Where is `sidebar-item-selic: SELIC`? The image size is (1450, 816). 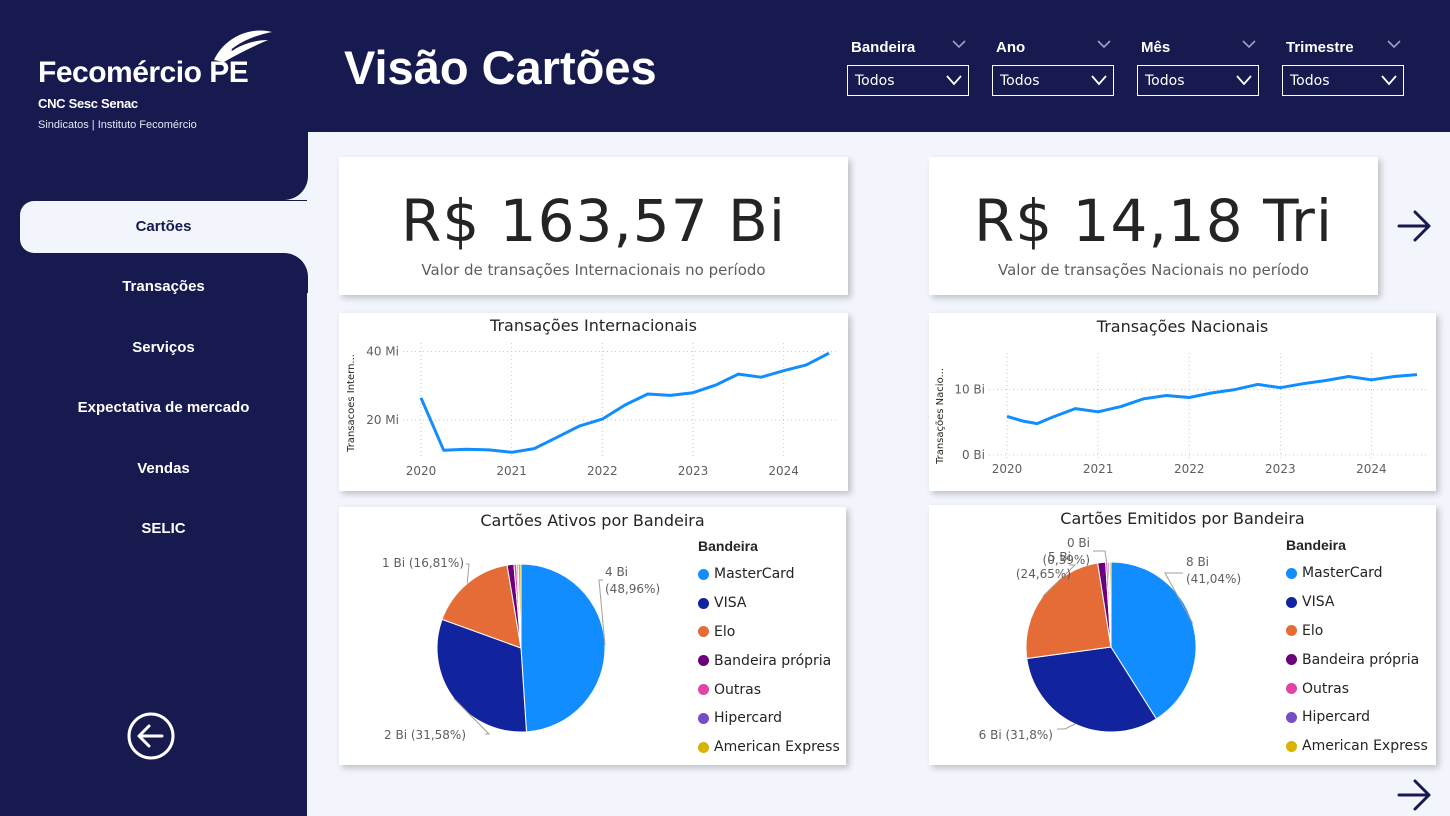
sidebar-item-selic: SELIC is located at coordinates (163, 529).